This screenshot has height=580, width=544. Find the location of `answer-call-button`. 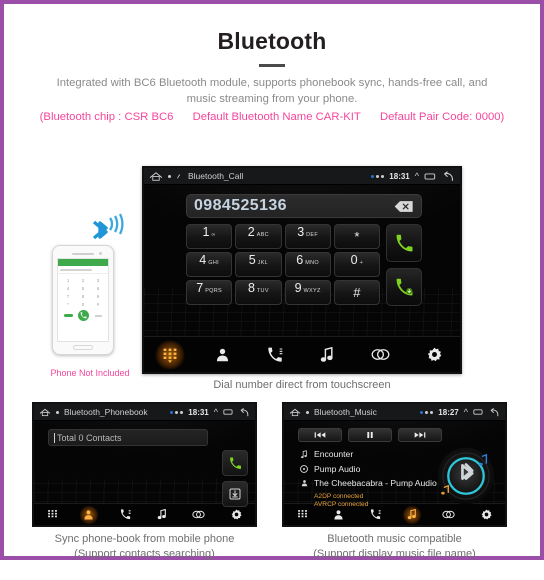

answer-call-button is located at coordinates (404, 287).